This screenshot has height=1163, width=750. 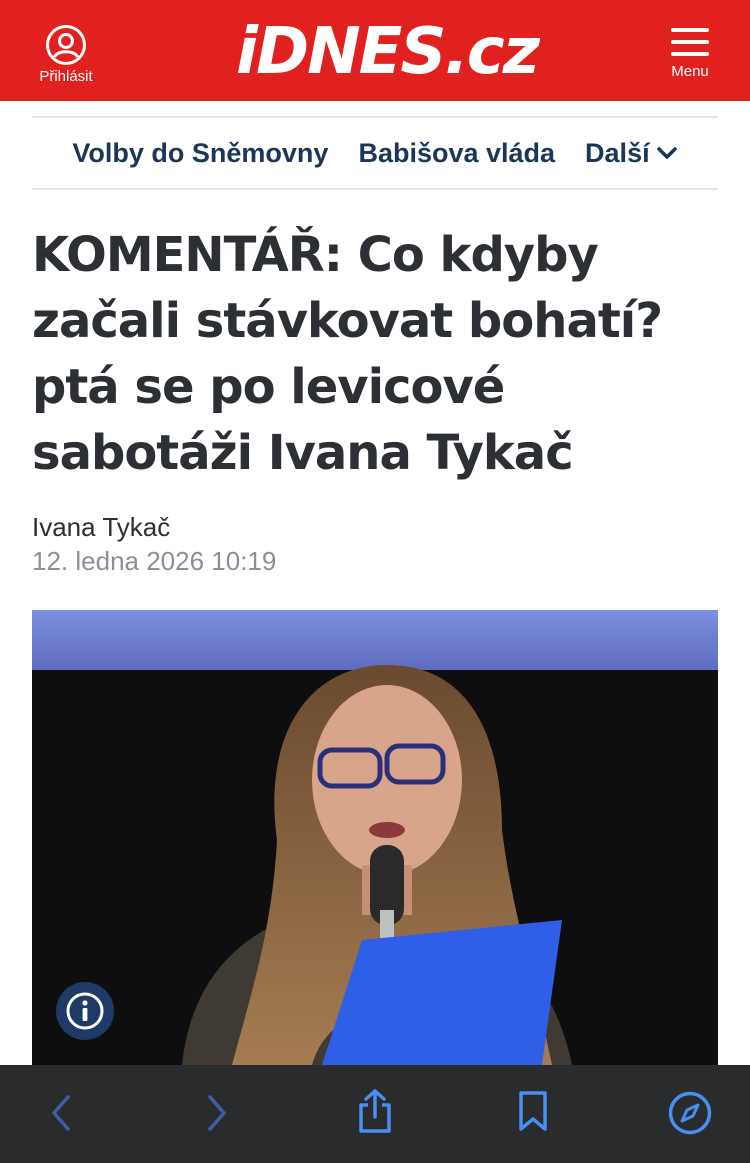 I want to click on nav-item-label: Babišova vláda, so click(x=457, y=152).